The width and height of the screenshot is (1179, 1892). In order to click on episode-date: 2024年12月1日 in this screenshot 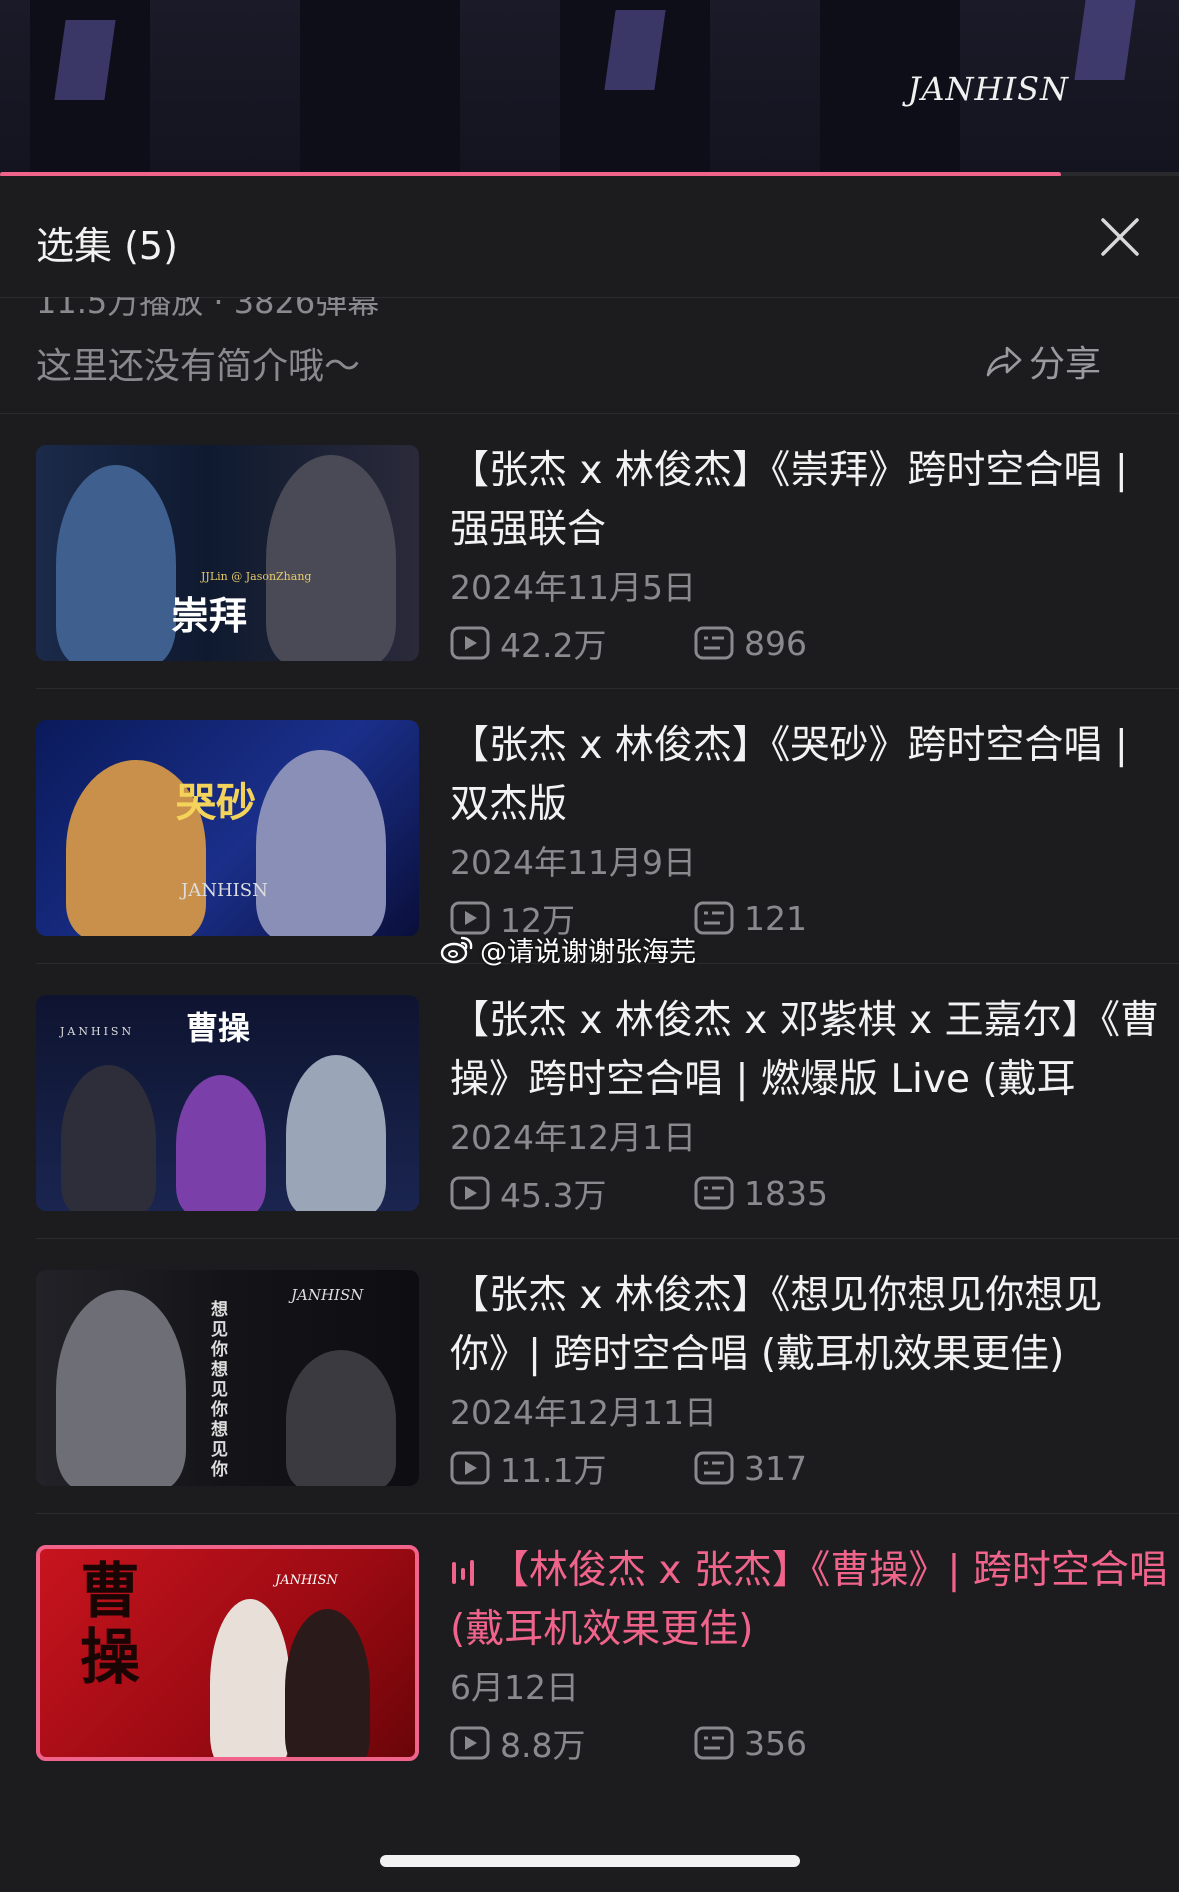, I will do `click(573, 1137)`.